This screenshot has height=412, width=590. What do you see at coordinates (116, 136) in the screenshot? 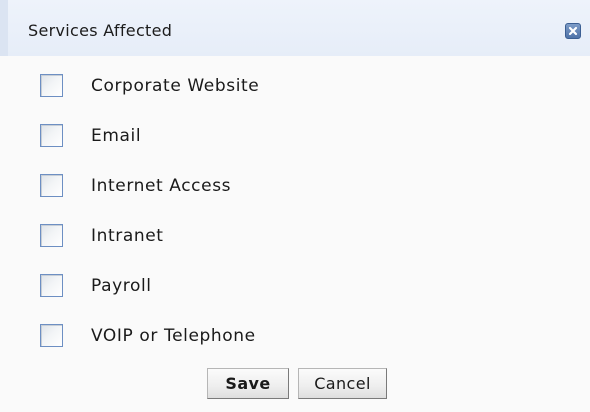
I see `service-label: Email` at bounding box center [116, 136].